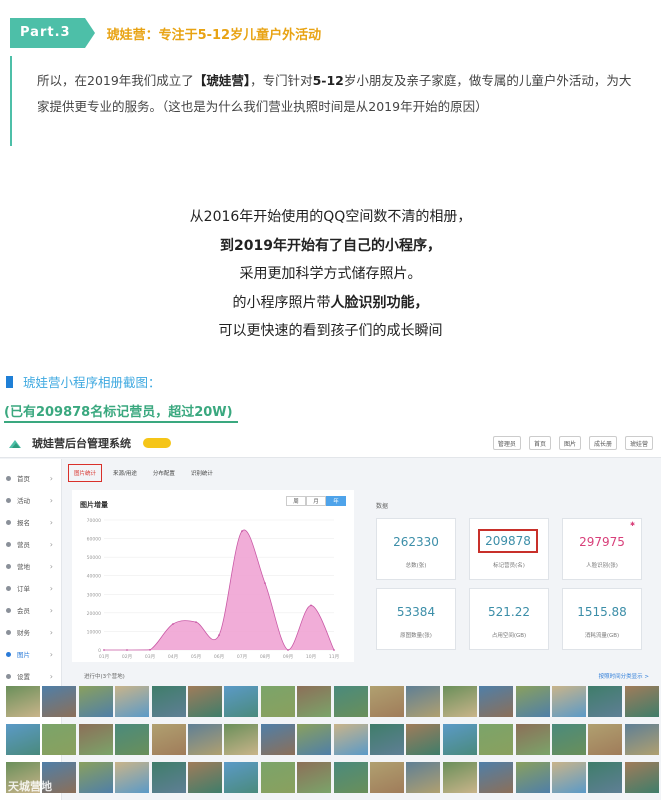 This screenshot has height=800, width=661. What do you see at coordinates (94, 558) in the screenshot?
I see `y-tick-label: 50000` at bounding box center [94, 558].